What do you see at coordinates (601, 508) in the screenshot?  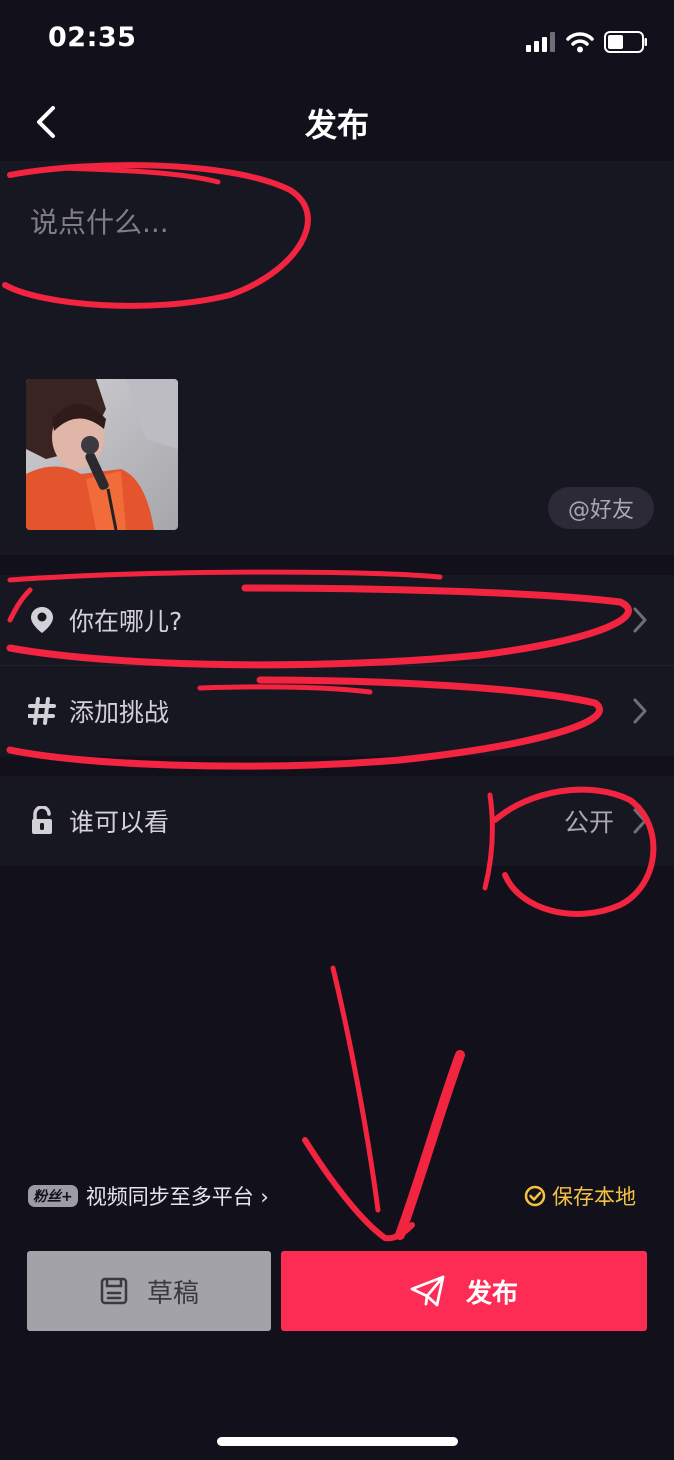 I see `mention-friends-button: @好友` at bounding box center [601, 508].